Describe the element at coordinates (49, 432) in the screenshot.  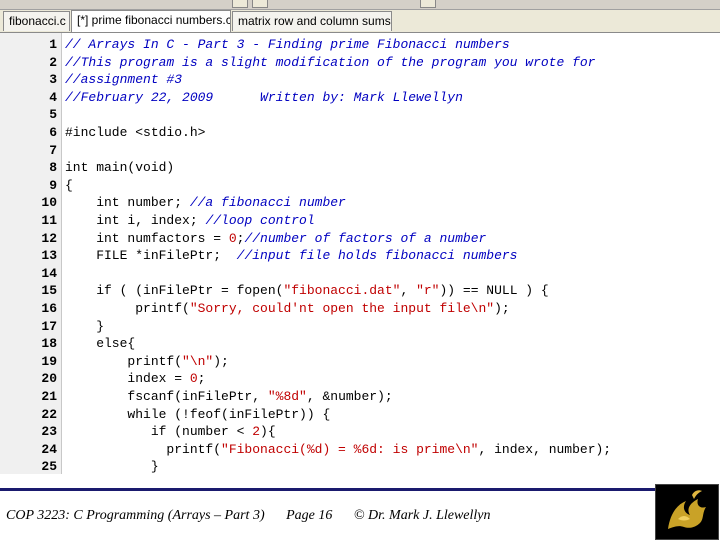
I see `line-number: 23` at that location.